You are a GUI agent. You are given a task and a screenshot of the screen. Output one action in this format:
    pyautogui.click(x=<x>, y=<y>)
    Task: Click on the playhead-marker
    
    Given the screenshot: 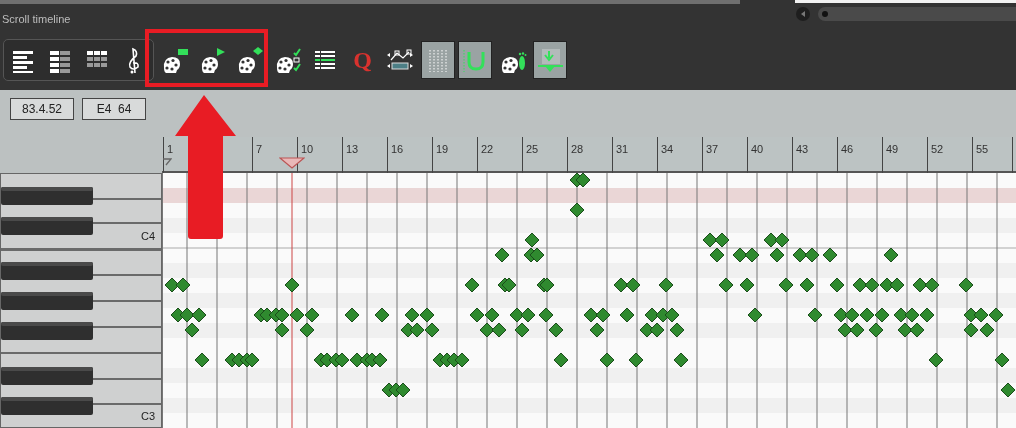 What is the action you would take?
    pyautogui.click(x=292, y=163)
    